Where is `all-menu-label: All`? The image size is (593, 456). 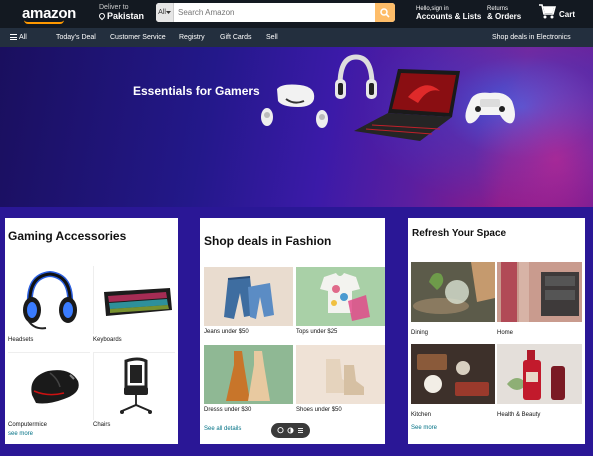
all-menu-label: All is located at coordinates (23, 37).